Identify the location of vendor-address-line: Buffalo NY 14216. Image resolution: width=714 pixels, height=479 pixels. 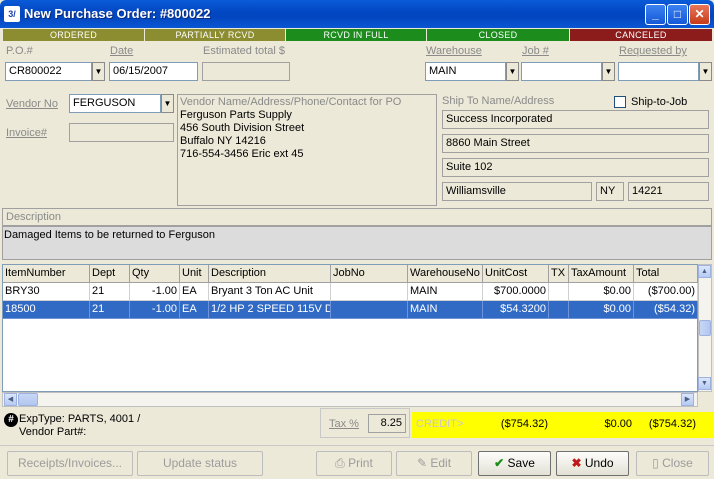
(223, 141).